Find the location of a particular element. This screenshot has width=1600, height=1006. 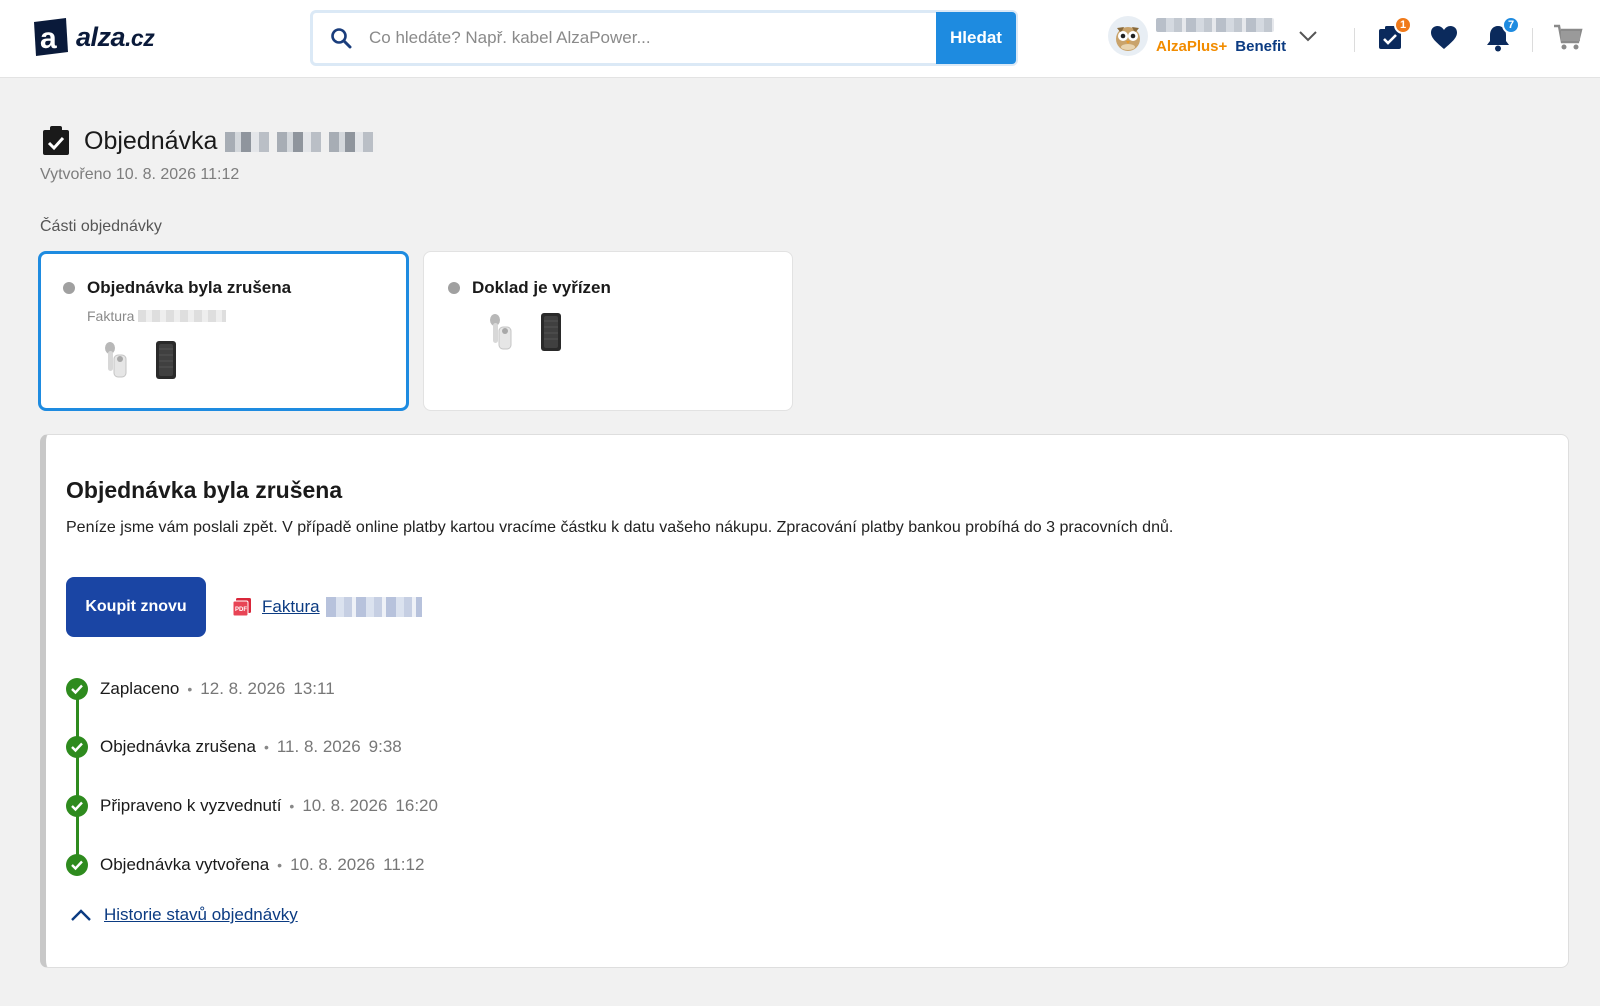

benefit-badge: Benefit is located at coordinates (1261, 46).